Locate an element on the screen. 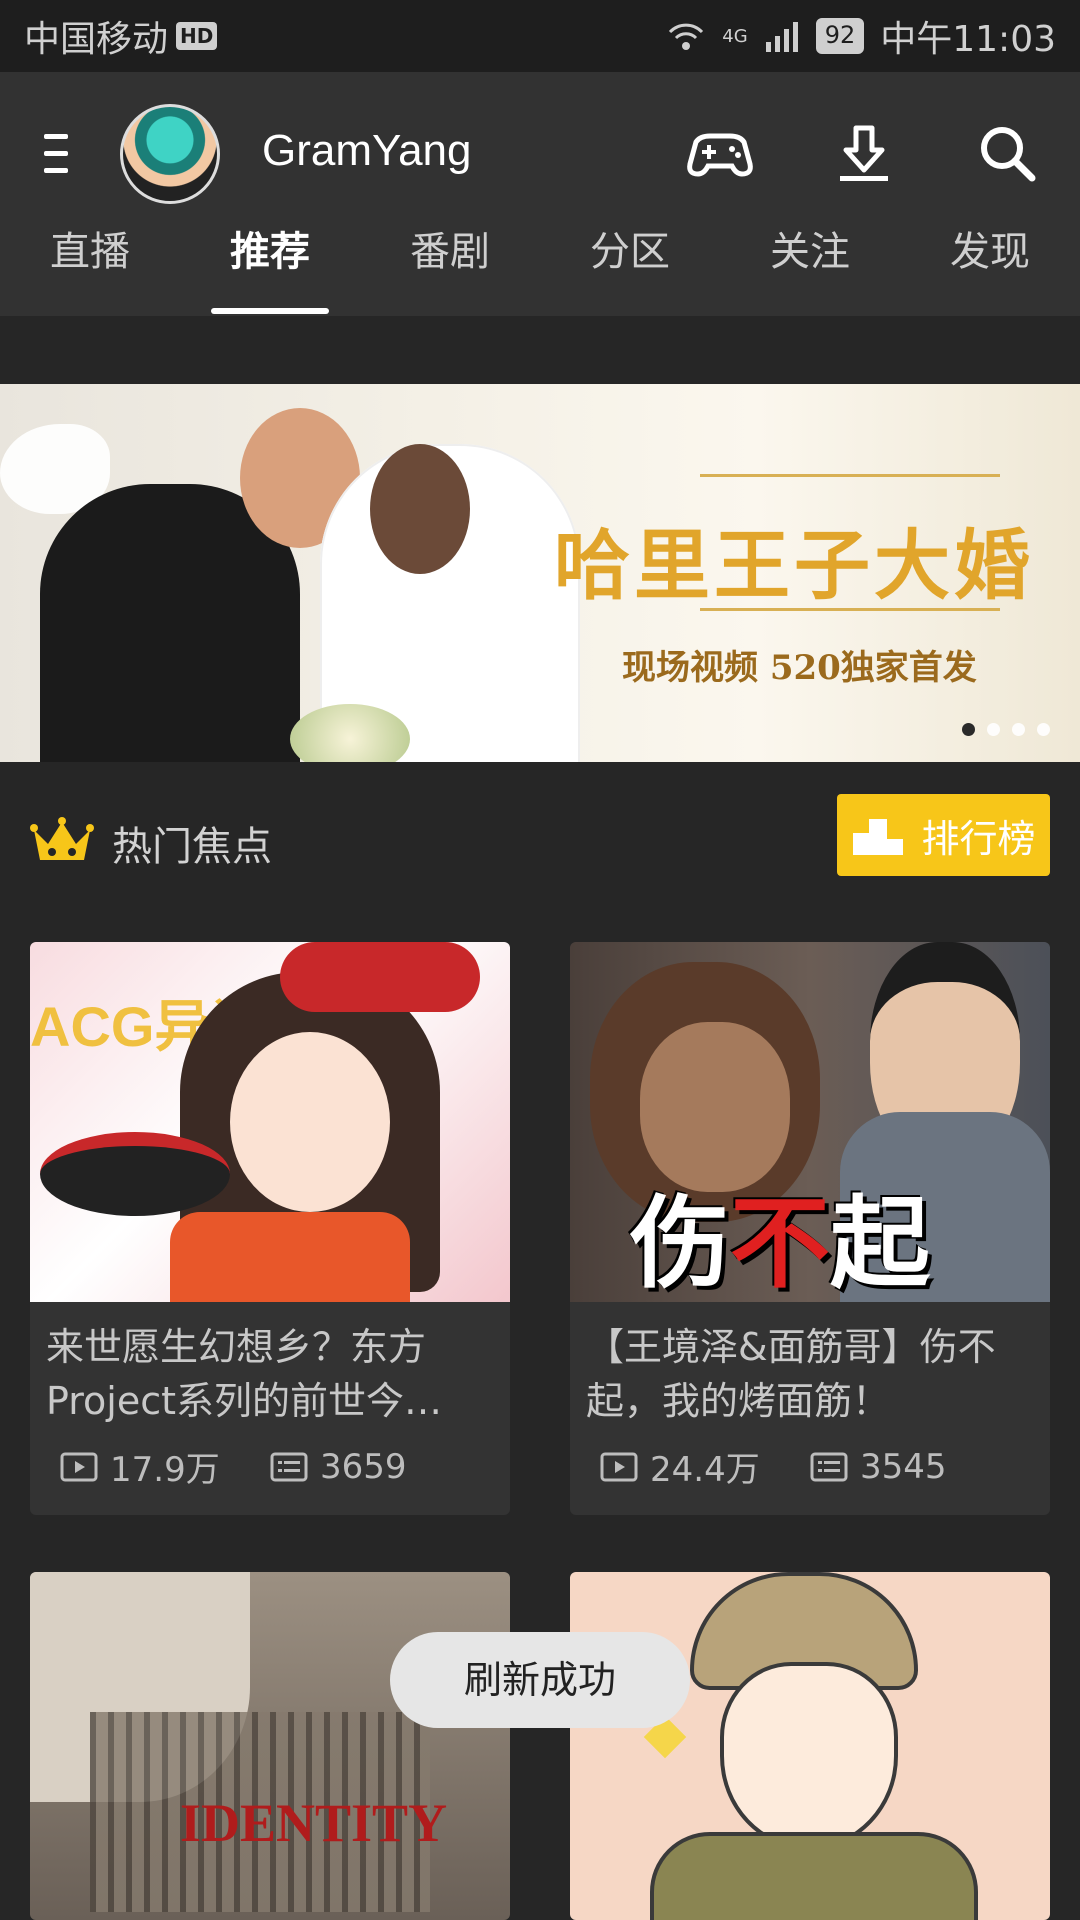 The height and width of the screenshot is (1920, 1080). comment-count: 3659 is located at coordinates (375, 1467).